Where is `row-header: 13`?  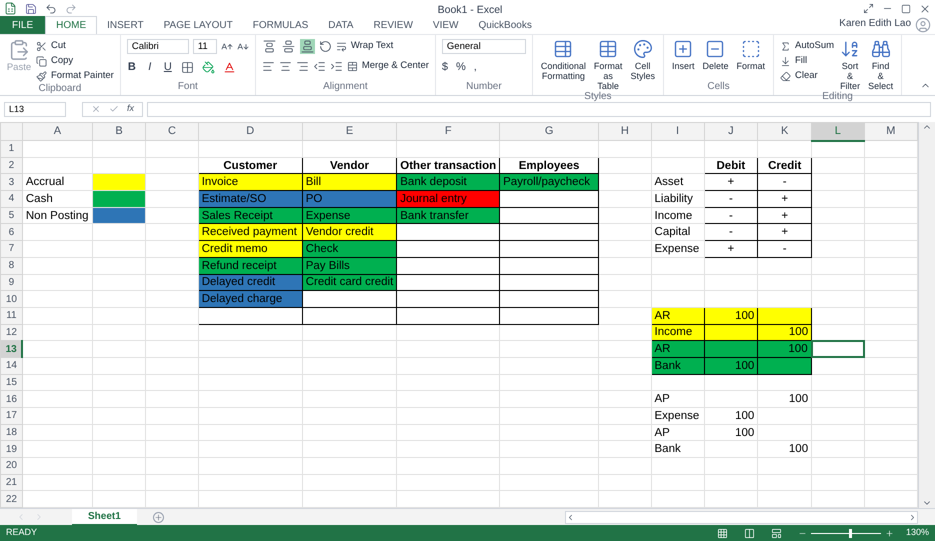
row-header: 13 is located at coordinates (11, 349).